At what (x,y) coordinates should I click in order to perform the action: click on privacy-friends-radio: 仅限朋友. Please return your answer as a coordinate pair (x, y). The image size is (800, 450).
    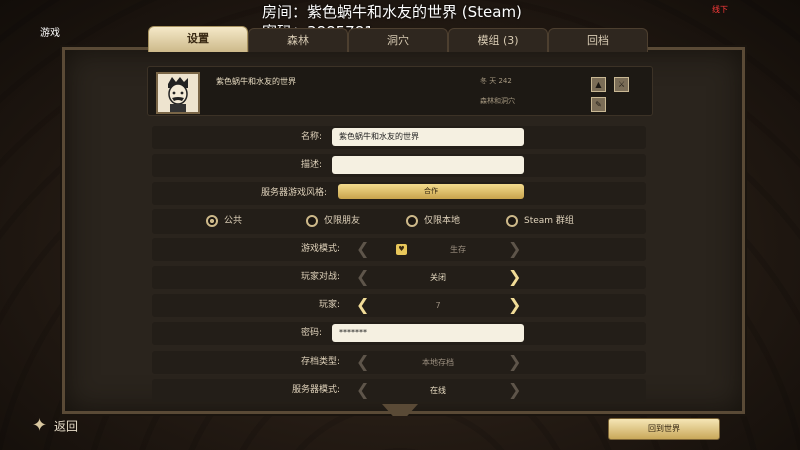
    Looking at the image, I should click on (333, 221).